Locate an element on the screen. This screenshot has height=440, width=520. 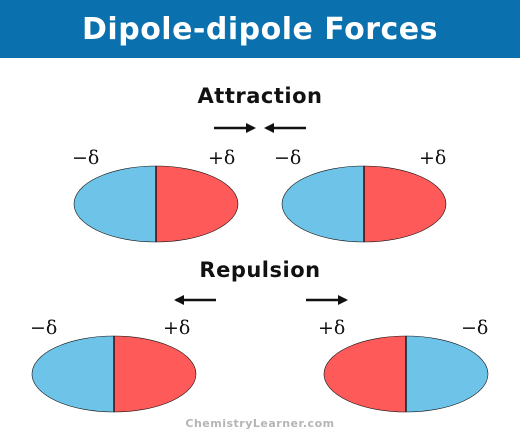
footer-credit: ChemistryLearner.com is located at coordinates (260, 423).